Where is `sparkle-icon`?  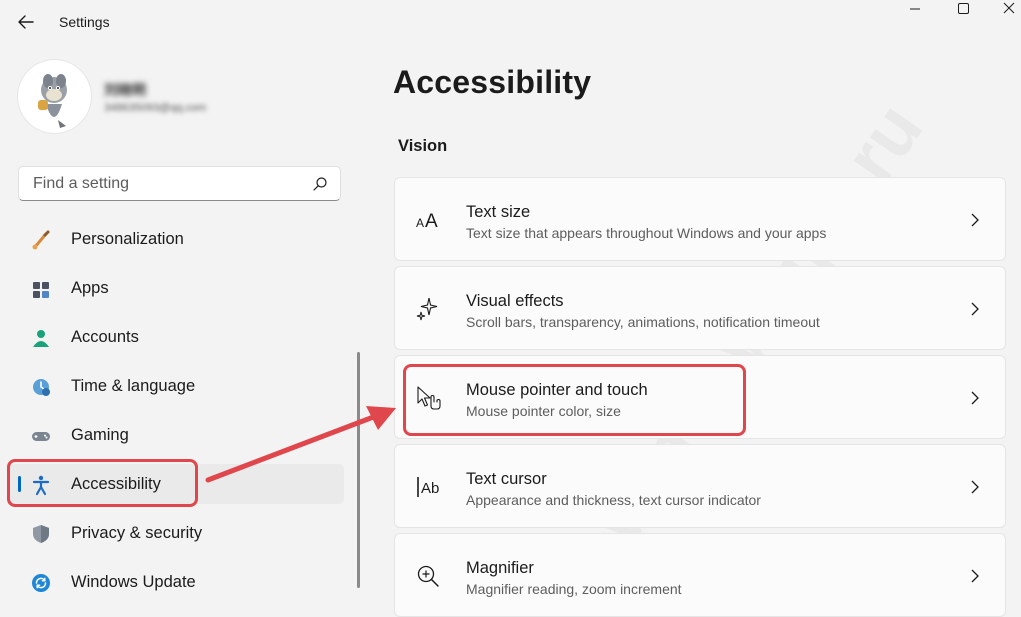 sparkle-icon is located at coordinates (427, 309).